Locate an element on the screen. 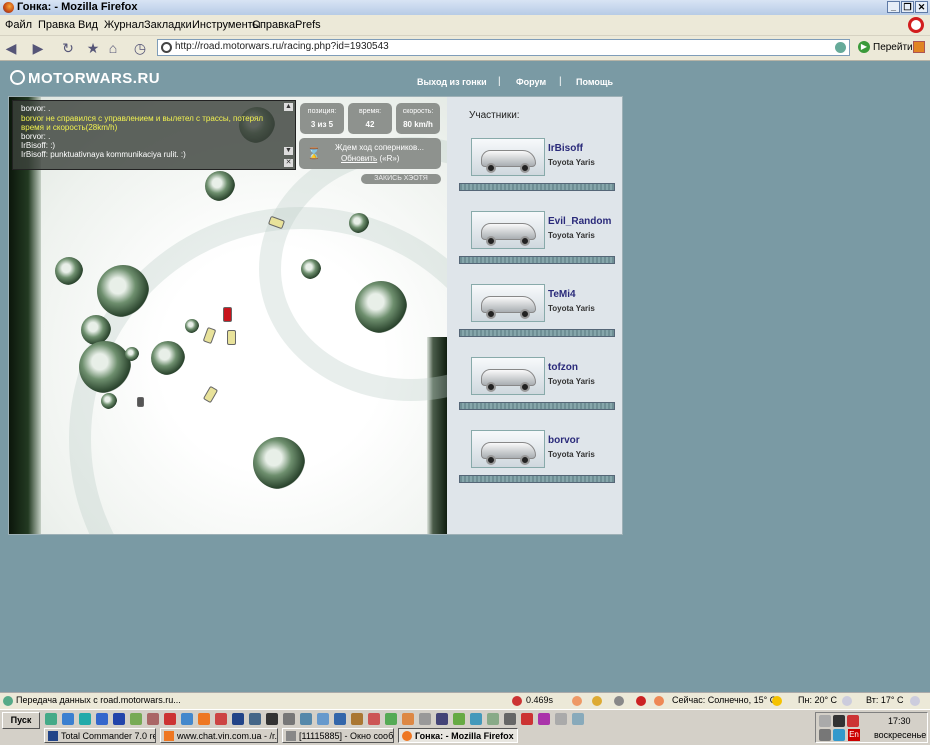  menu-prefs: Prefs is located at coordinates (308, 25).